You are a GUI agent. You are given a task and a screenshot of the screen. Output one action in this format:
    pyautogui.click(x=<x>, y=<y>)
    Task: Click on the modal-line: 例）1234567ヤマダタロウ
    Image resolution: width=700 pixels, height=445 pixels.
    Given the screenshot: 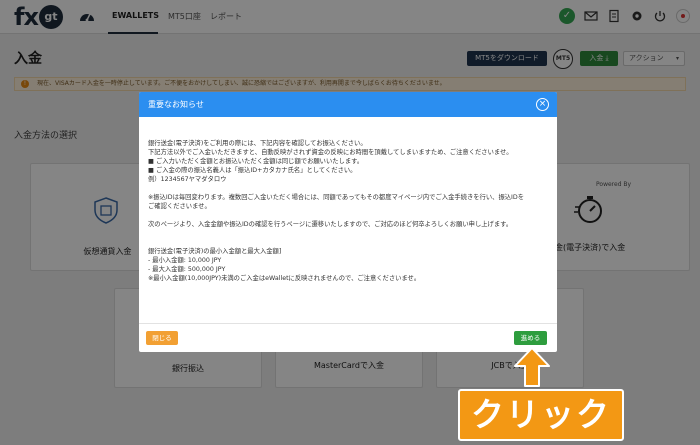 What is the action you would take?
    pyautogui.click(x=187, y=179)
    